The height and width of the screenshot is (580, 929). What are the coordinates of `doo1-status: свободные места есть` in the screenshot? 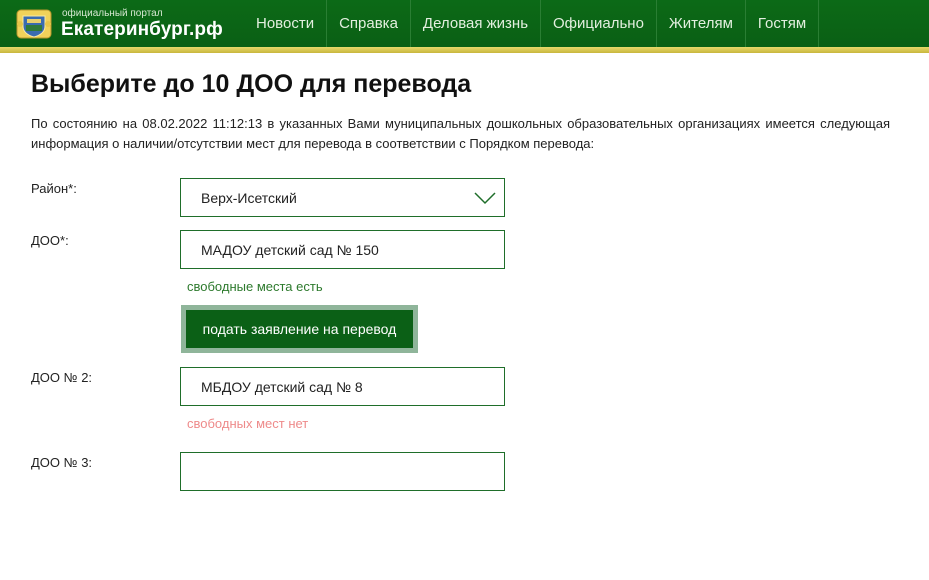 It's located at (255, 286).